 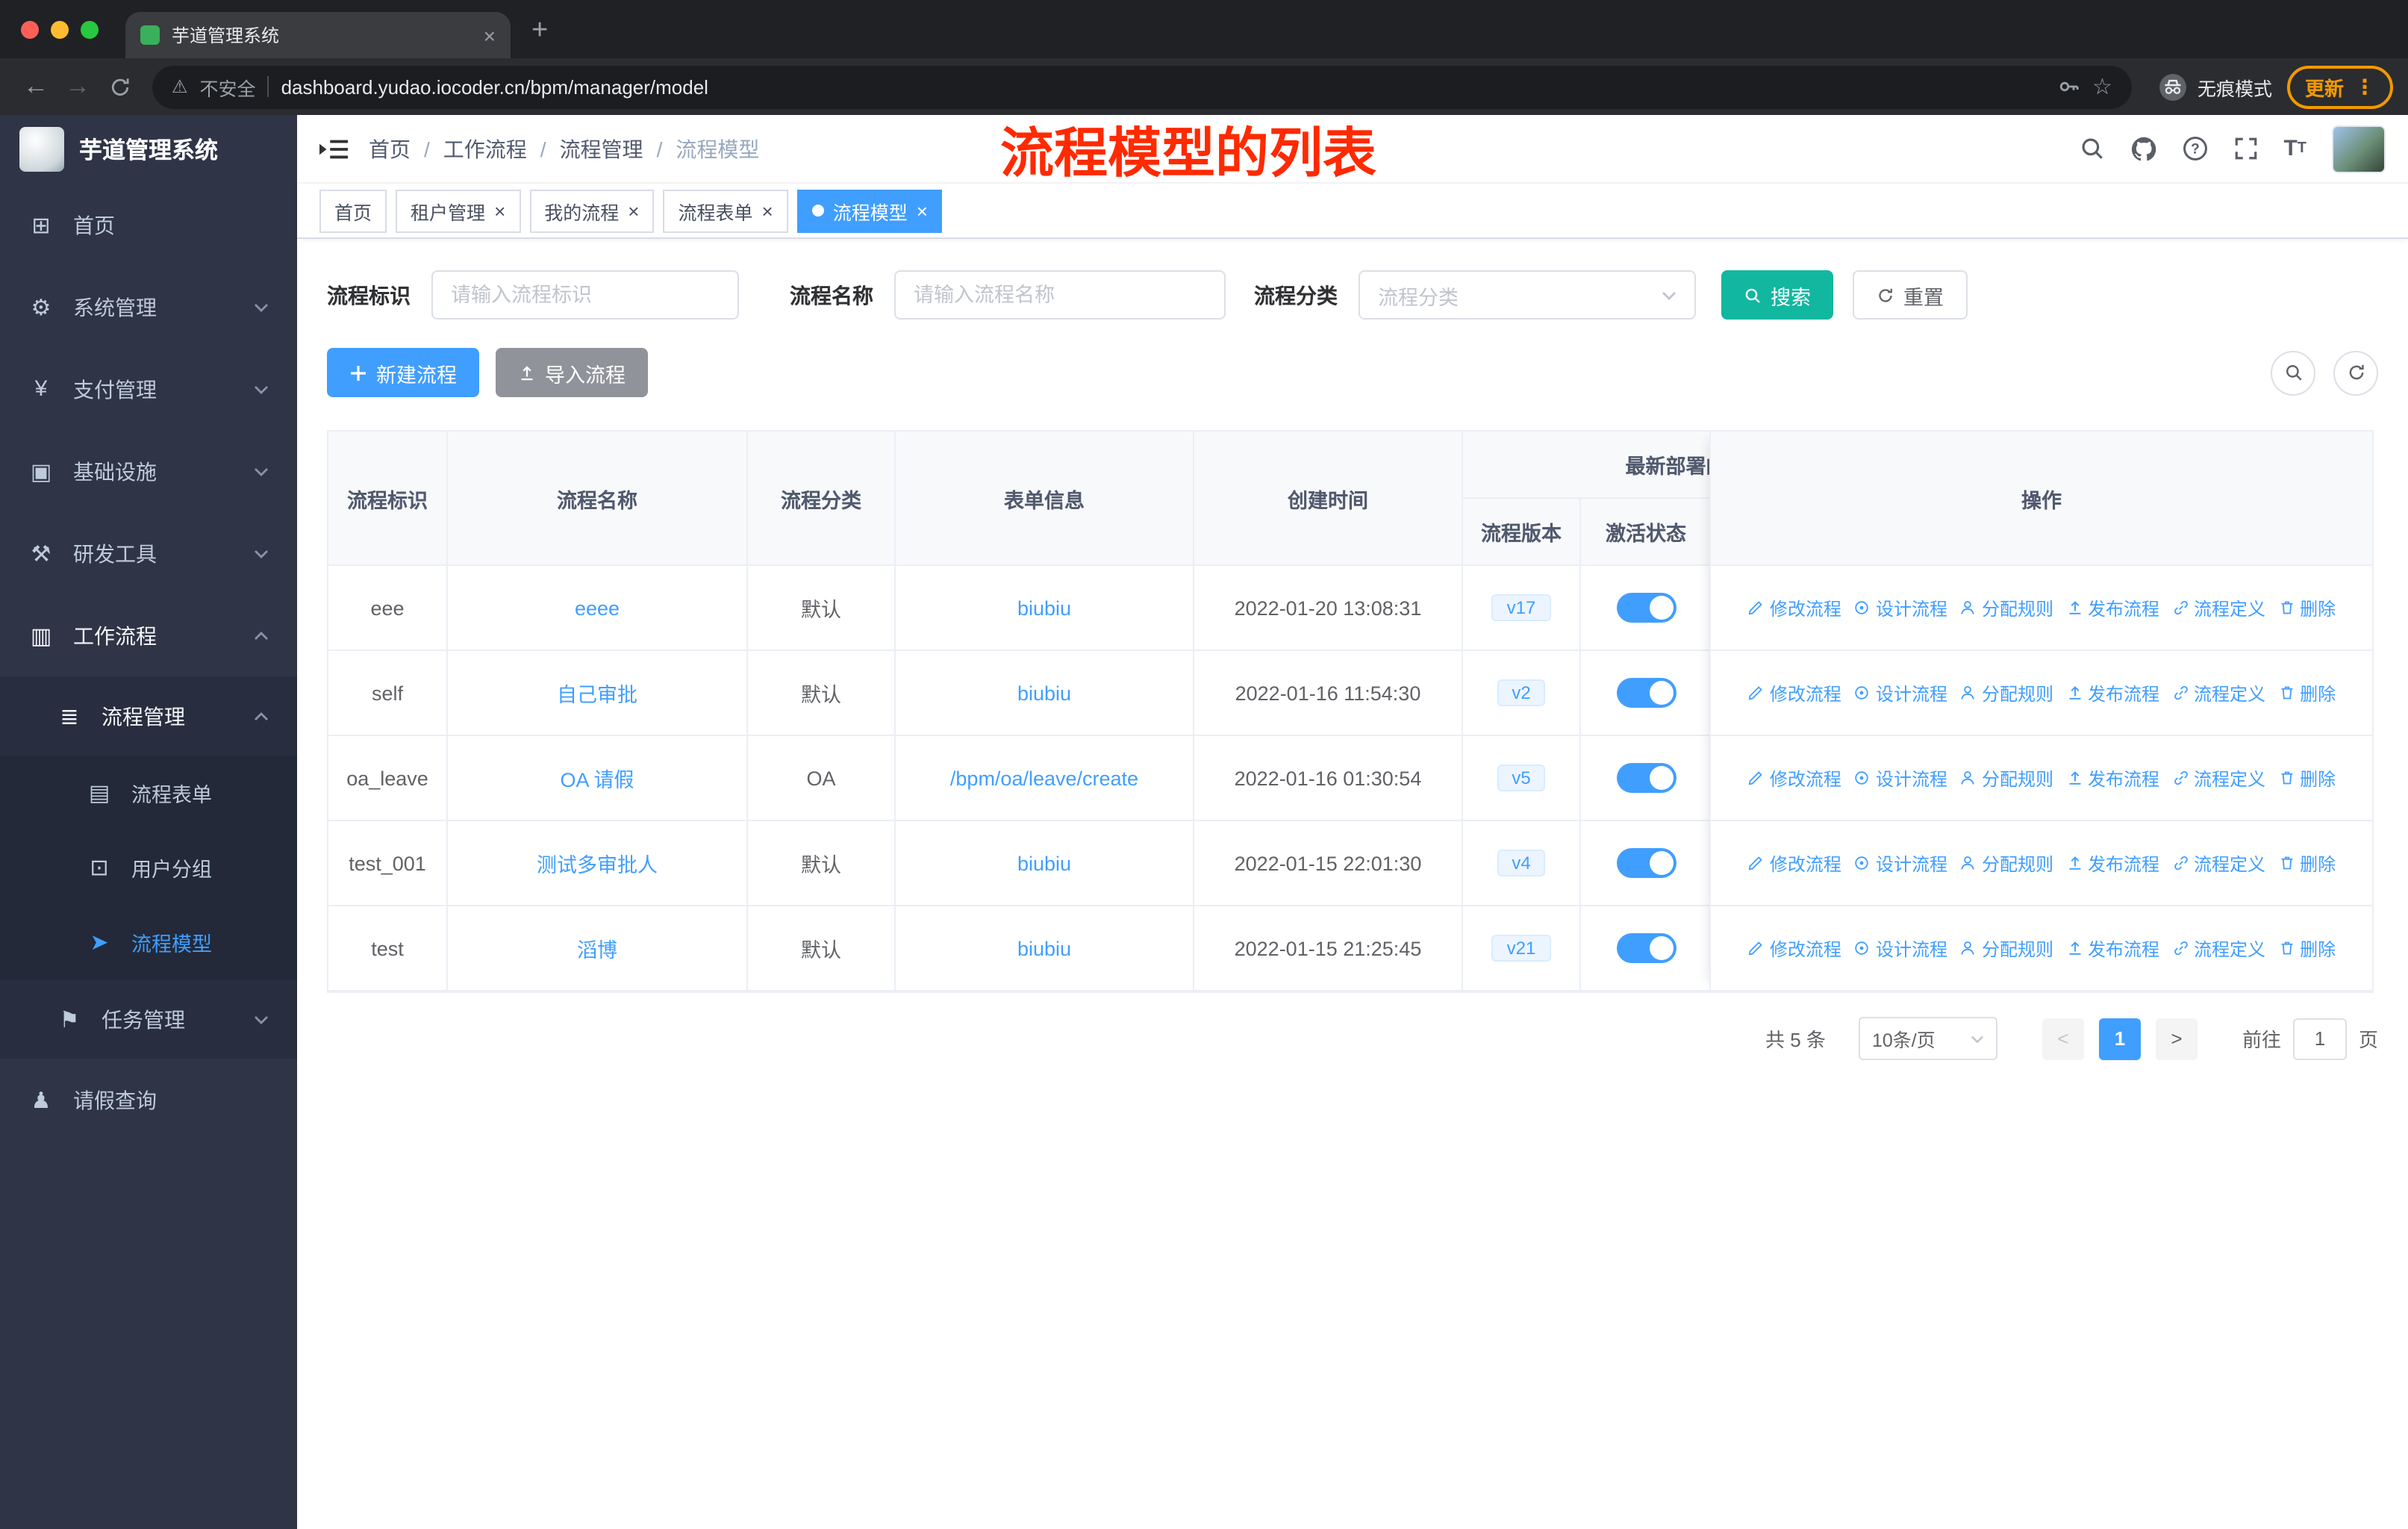 I want to click on import-process-button: 导入流程, so click(x=572, y=373).